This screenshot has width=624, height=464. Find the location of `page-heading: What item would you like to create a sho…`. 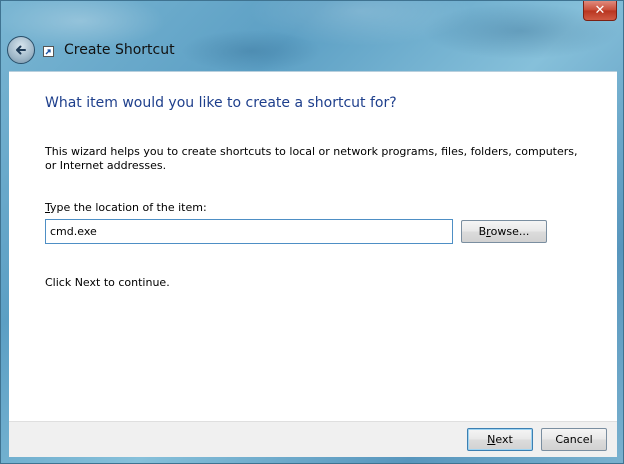

page-heading: What item would you like to create a sho… is located at coordinates (221, 103).